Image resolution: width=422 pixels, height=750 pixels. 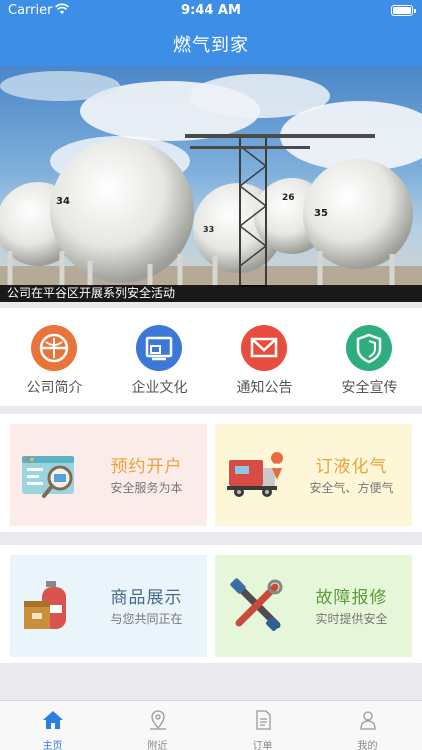 I want to click on status-bar: Carrier 9:44 AM, so click(x=211, y=11).